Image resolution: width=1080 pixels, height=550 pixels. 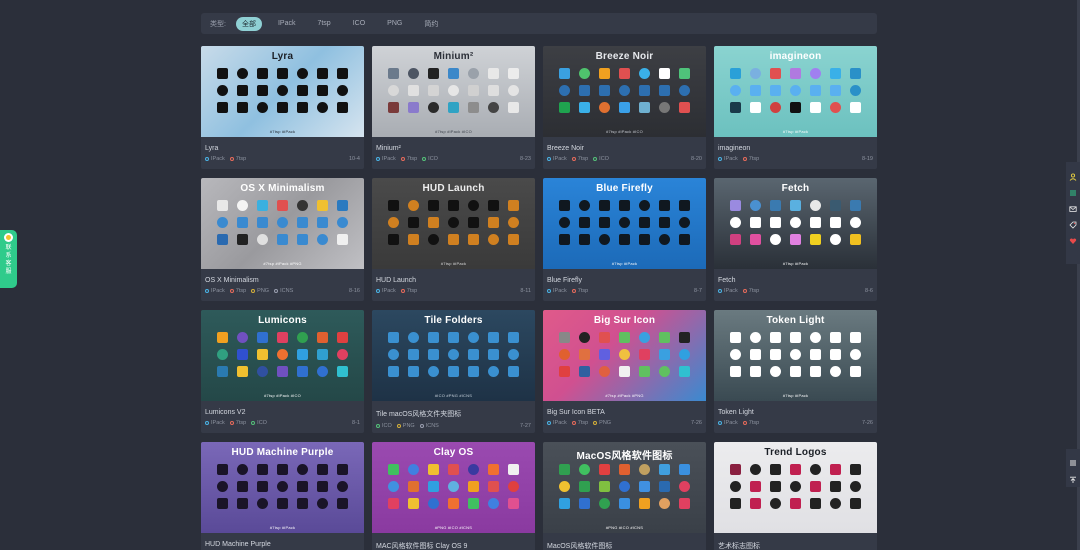 I want to click on card-thumbnail: HUD Machine Purple #7tsp #iPack, so click(x=282, y=487).